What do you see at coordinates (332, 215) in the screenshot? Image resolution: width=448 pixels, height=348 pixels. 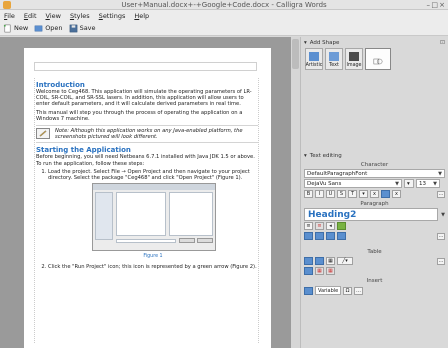 I see `paragraph-style-value: Heading2` at bounding box center [332, 215].